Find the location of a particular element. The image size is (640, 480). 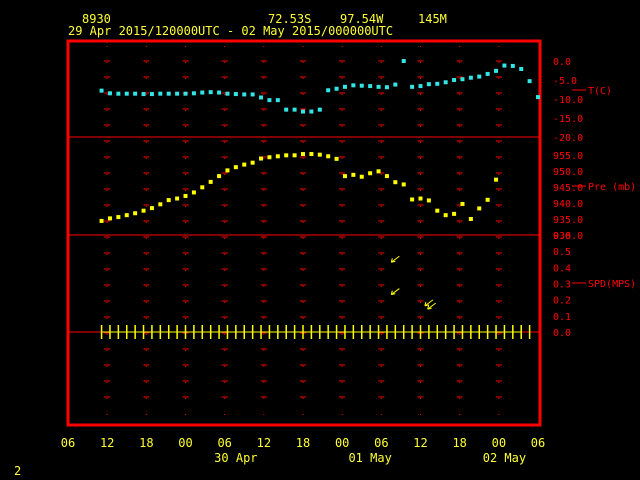

panel-label-pressure: Pre (mb) is located at coordinates (612, 187).